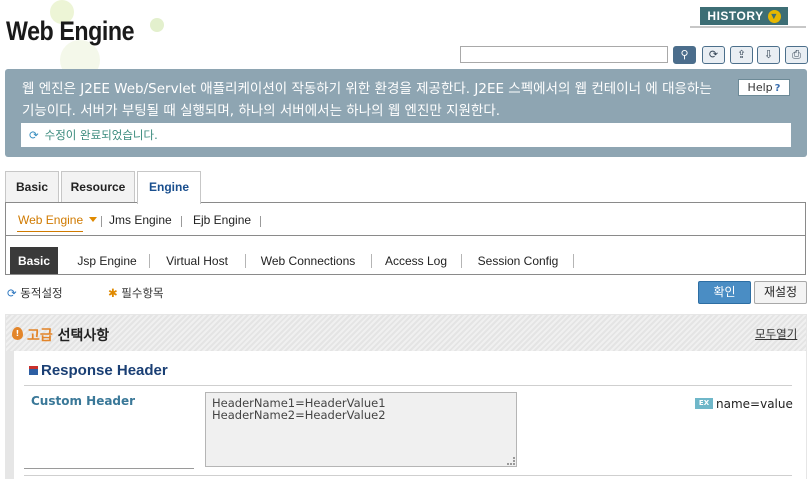 This screenshot has width=812, height=479. I want to click on chevron-down-icon: ▼, so click(774, 16).